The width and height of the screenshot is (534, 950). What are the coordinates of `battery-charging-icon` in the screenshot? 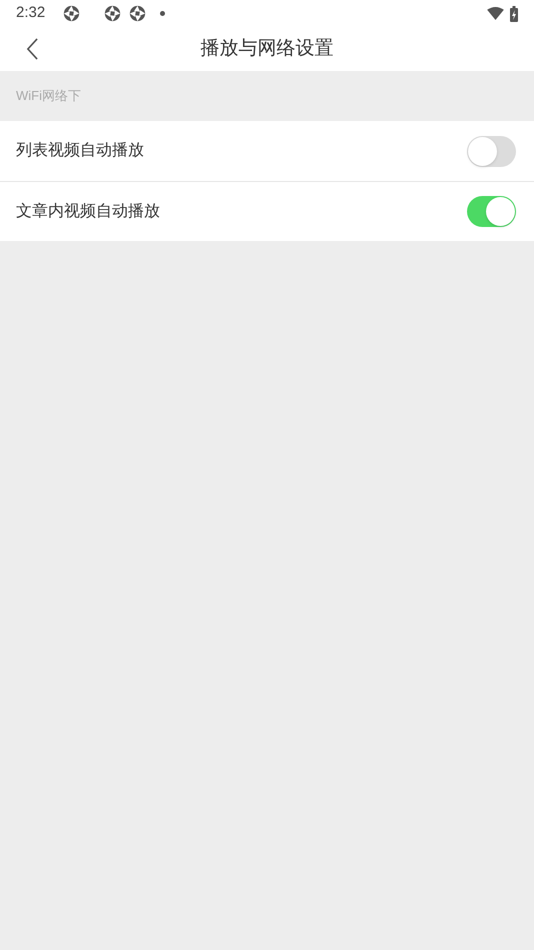 It's located at (514, 14).